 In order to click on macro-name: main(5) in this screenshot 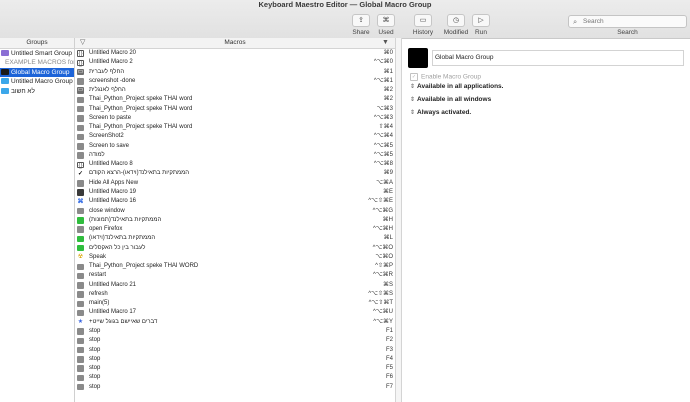, I will do `click(99, 303)`.